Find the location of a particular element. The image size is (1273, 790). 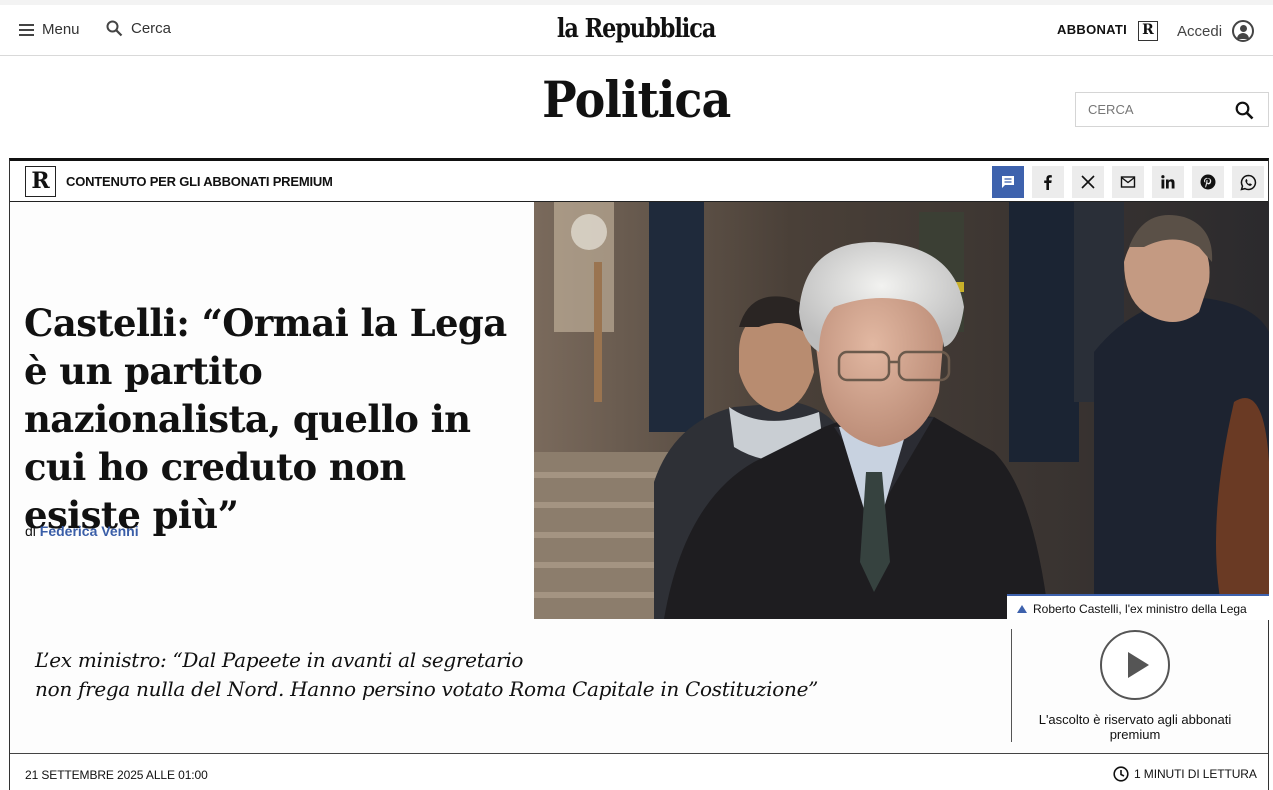

menu-button: Menu is located at coordinates (49, 29).